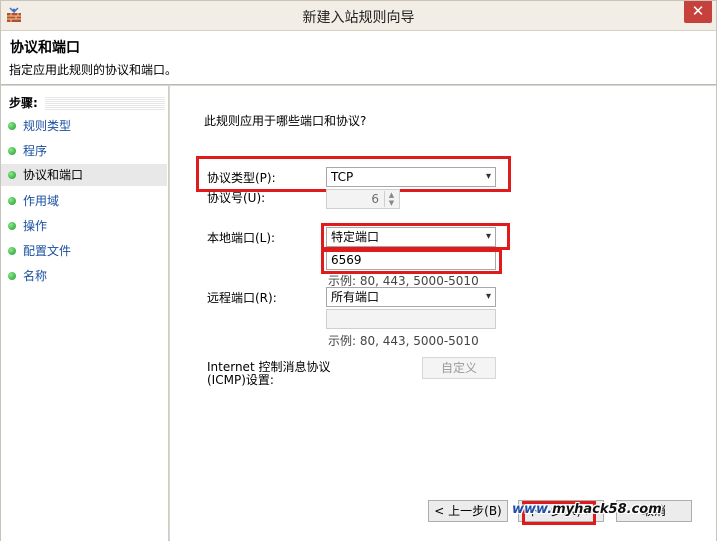 This screenshot has width=717, height=541. I want to click on spin-arrows-icon: ▲ ▼, so click(391, 199).